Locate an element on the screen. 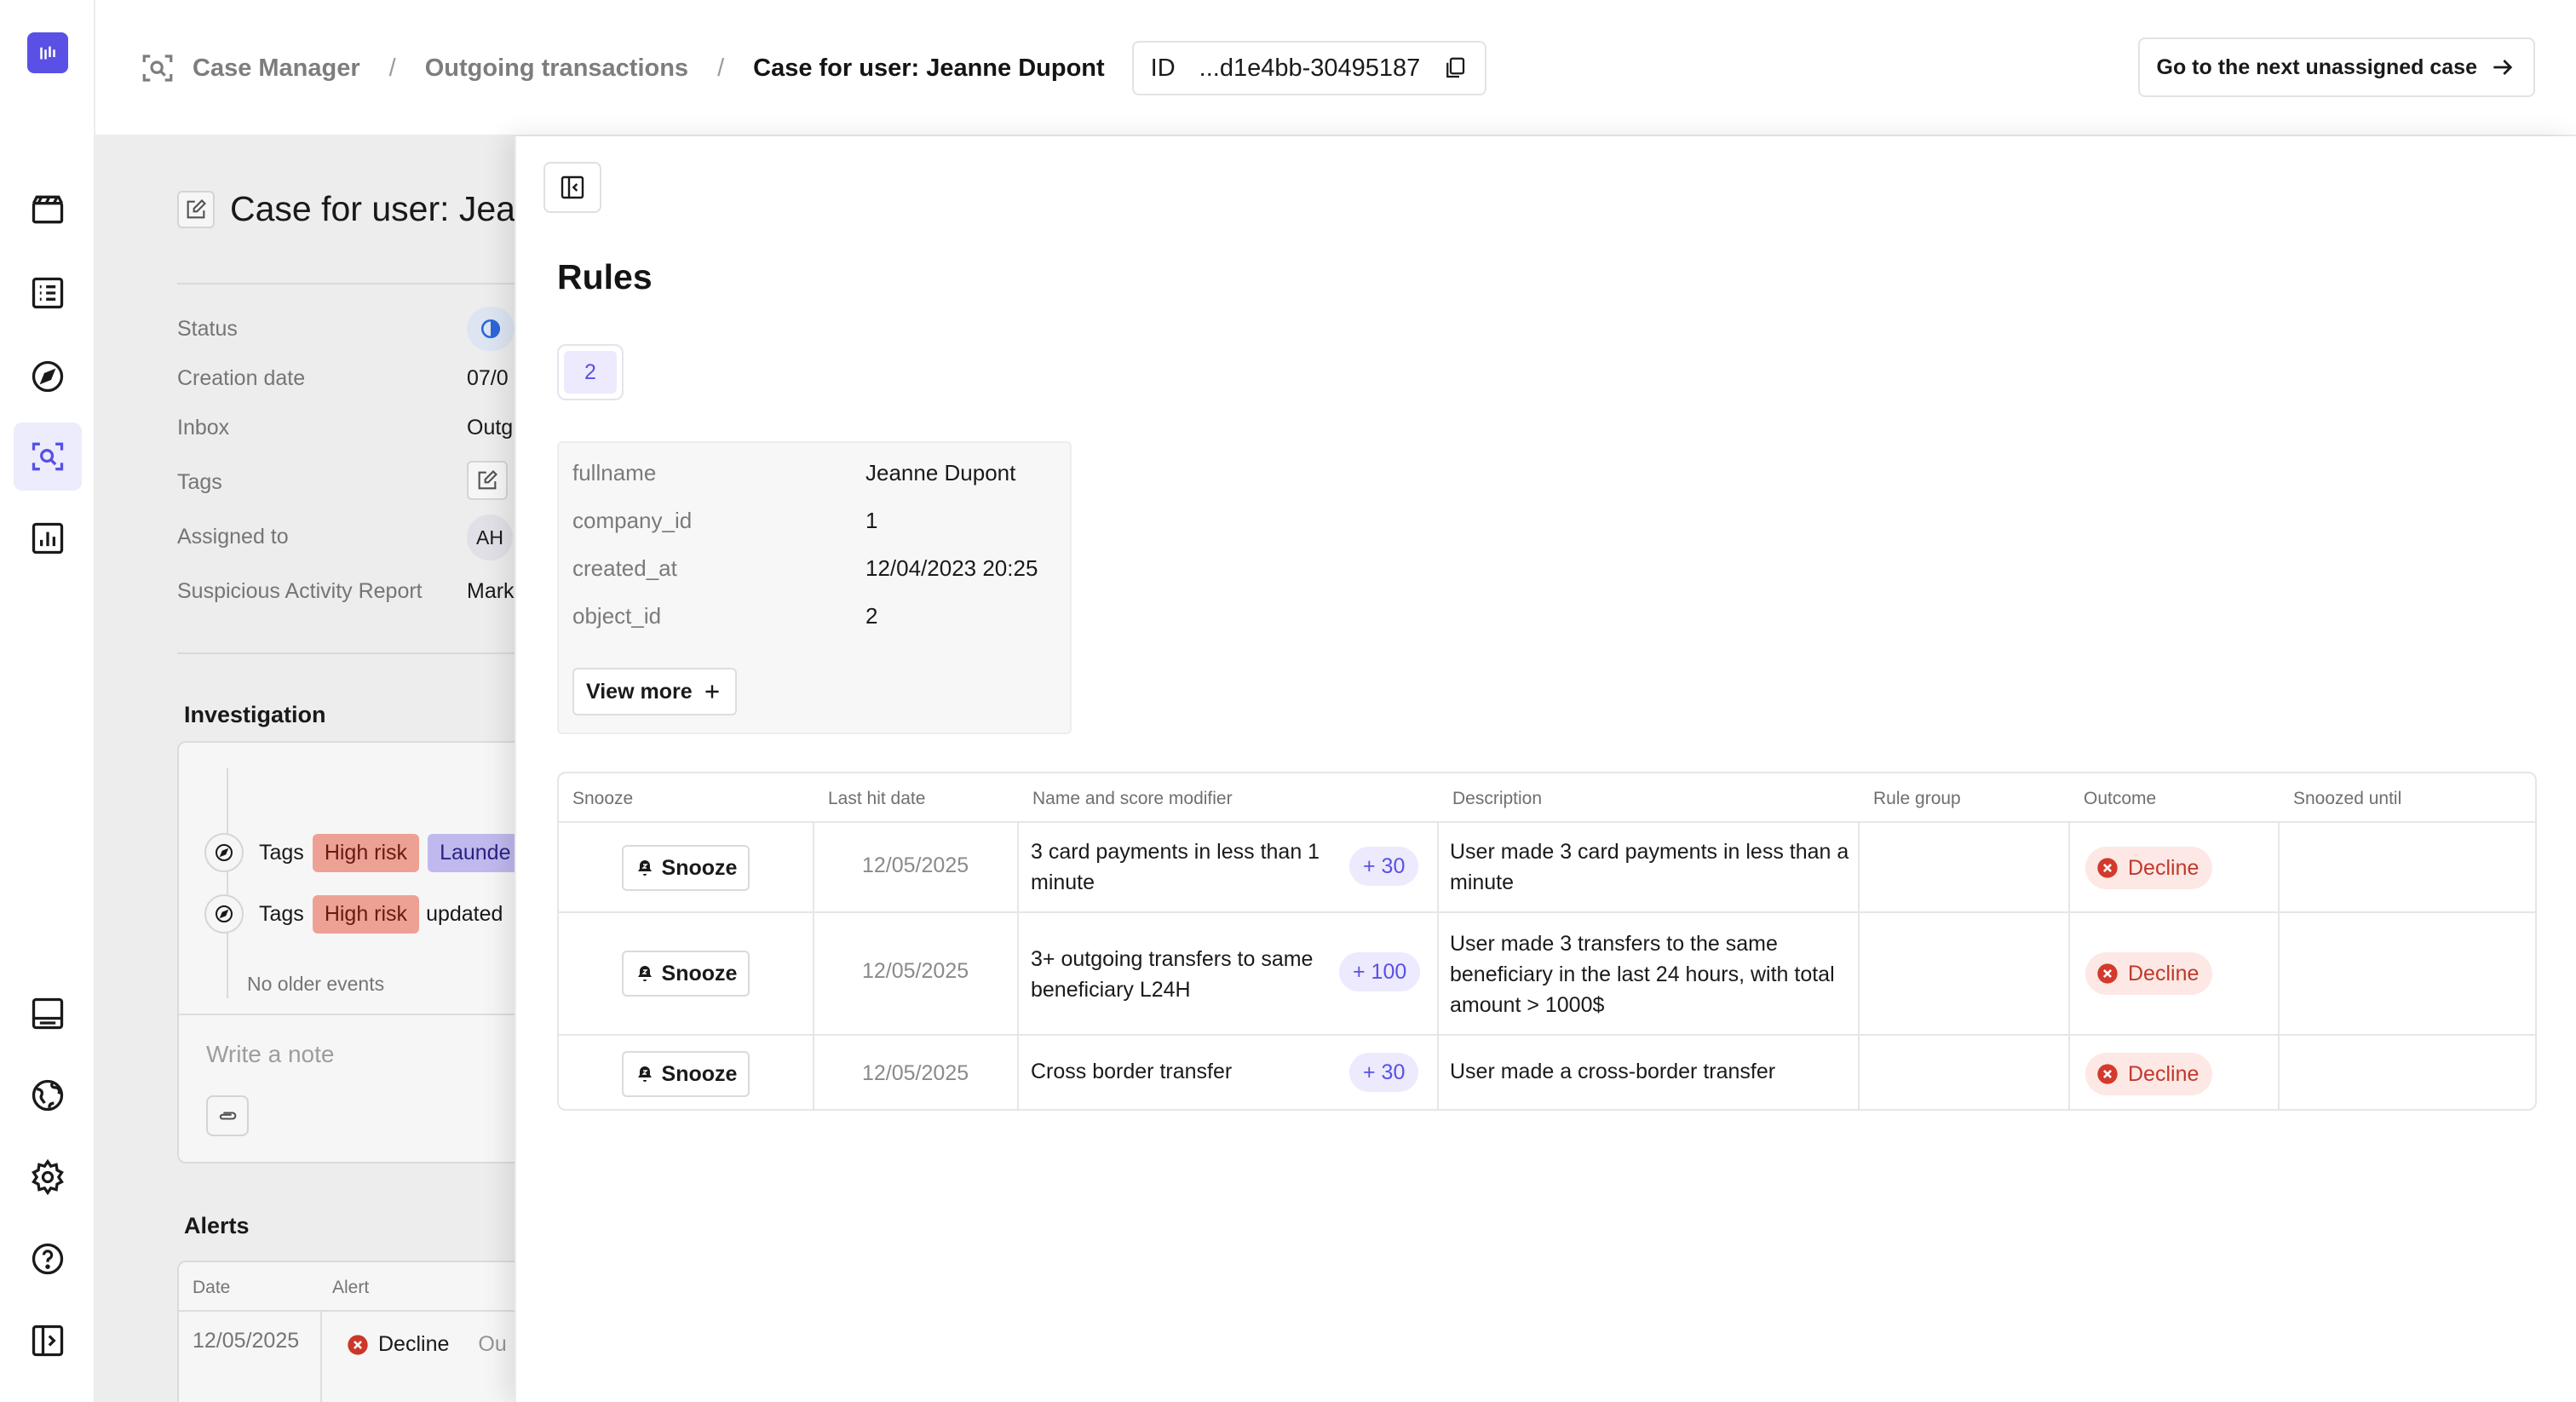 The image size is (2576, 1402). rule-name: 3 card payments in less than 1 minute is located at coordinates (1189, 867).